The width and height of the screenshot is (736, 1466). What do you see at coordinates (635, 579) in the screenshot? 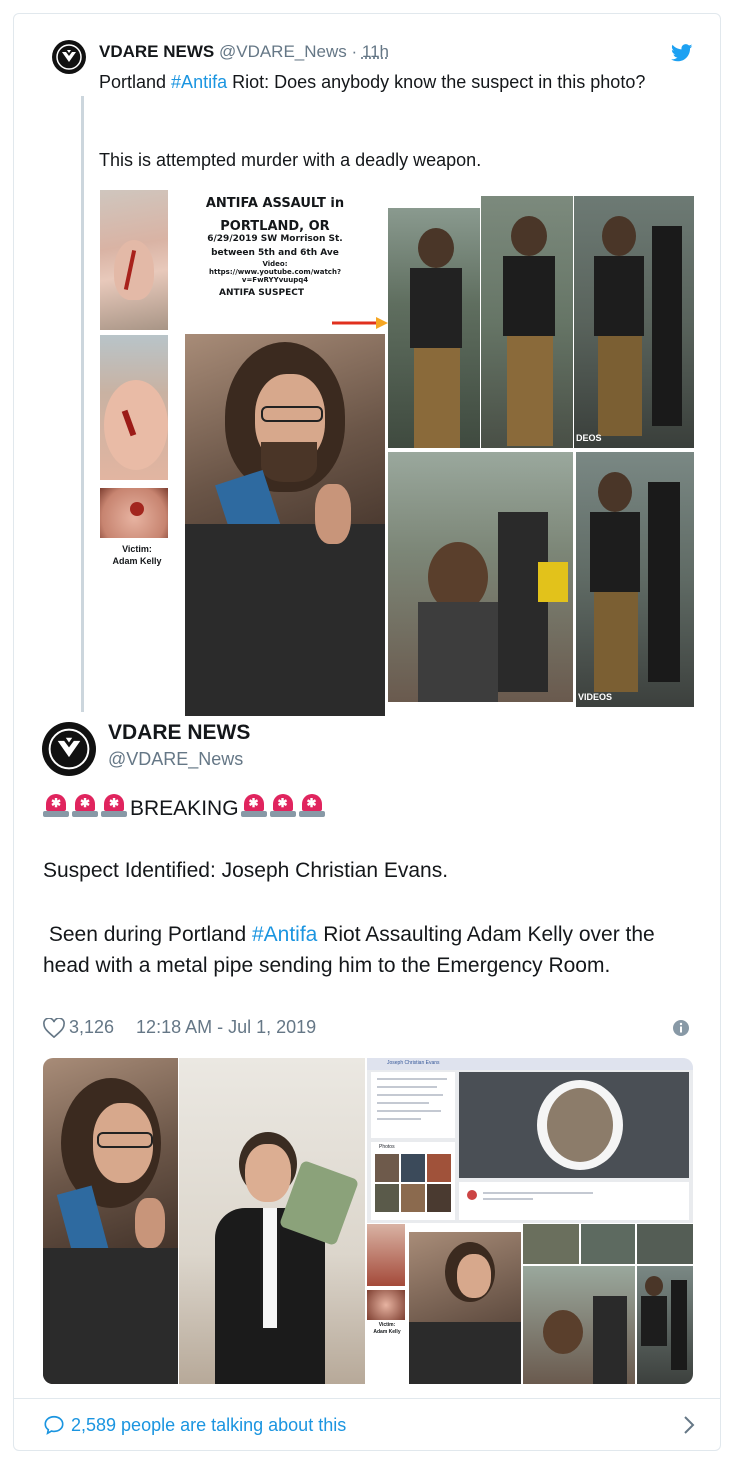
I see `suspect-video-still-4: VIDEOS` at bounding box center [635, 579].